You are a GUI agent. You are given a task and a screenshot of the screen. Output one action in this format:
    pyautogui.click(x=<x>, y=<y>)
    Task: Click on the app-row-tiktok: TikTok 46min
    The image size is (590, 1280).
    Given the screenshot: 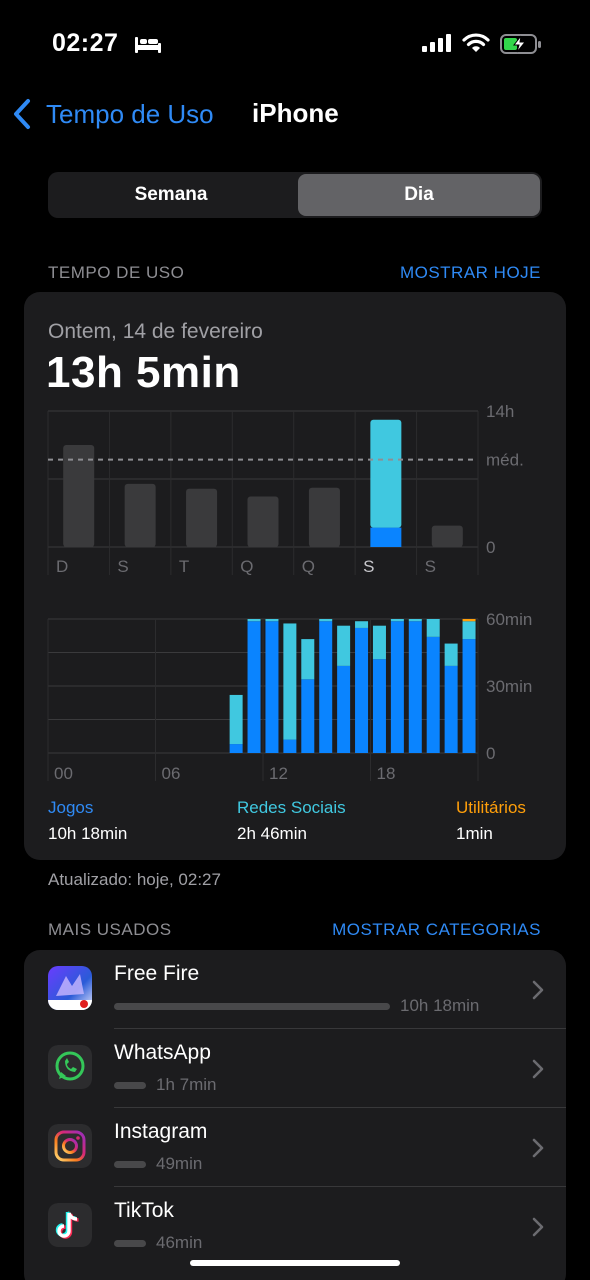 What is the action you would take?
    pyautogui.click(x=295, y=1226)
    